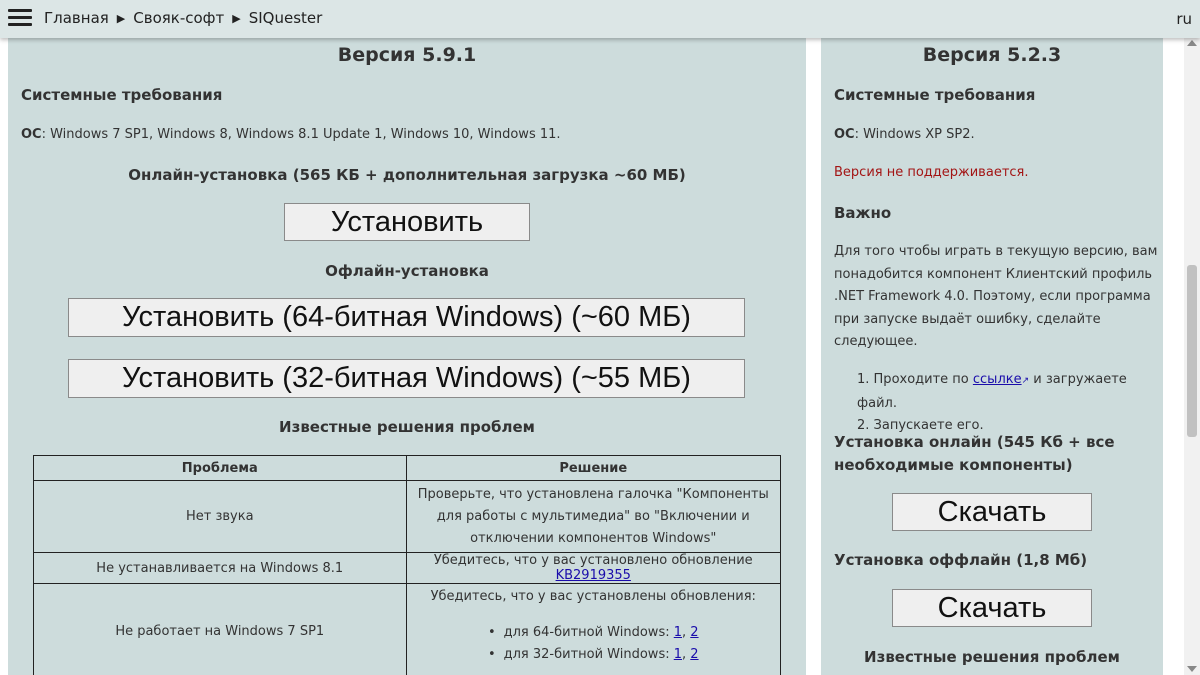 The width and height of the screenshot is (1200, 675). What do you see at coordinates (993, 274) in the screenshot?
I see `paragraph-line: понадобится компонент Клиентский профиль` at bounding box center [993, 274].